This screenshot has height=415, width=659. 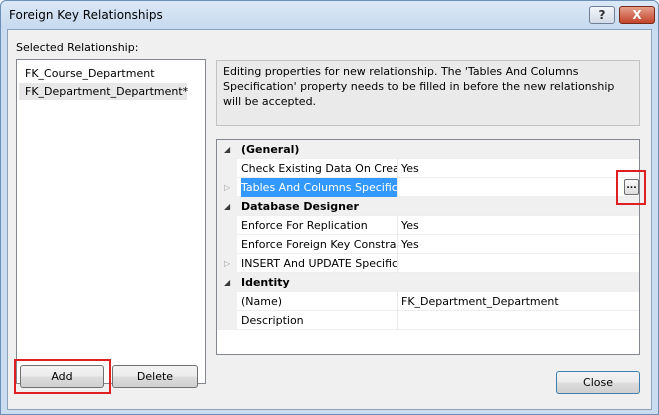 What do you see at coordinates (319, 320) in the screenshot?
I see `property-name: Description` at bounding box center [319, 320].